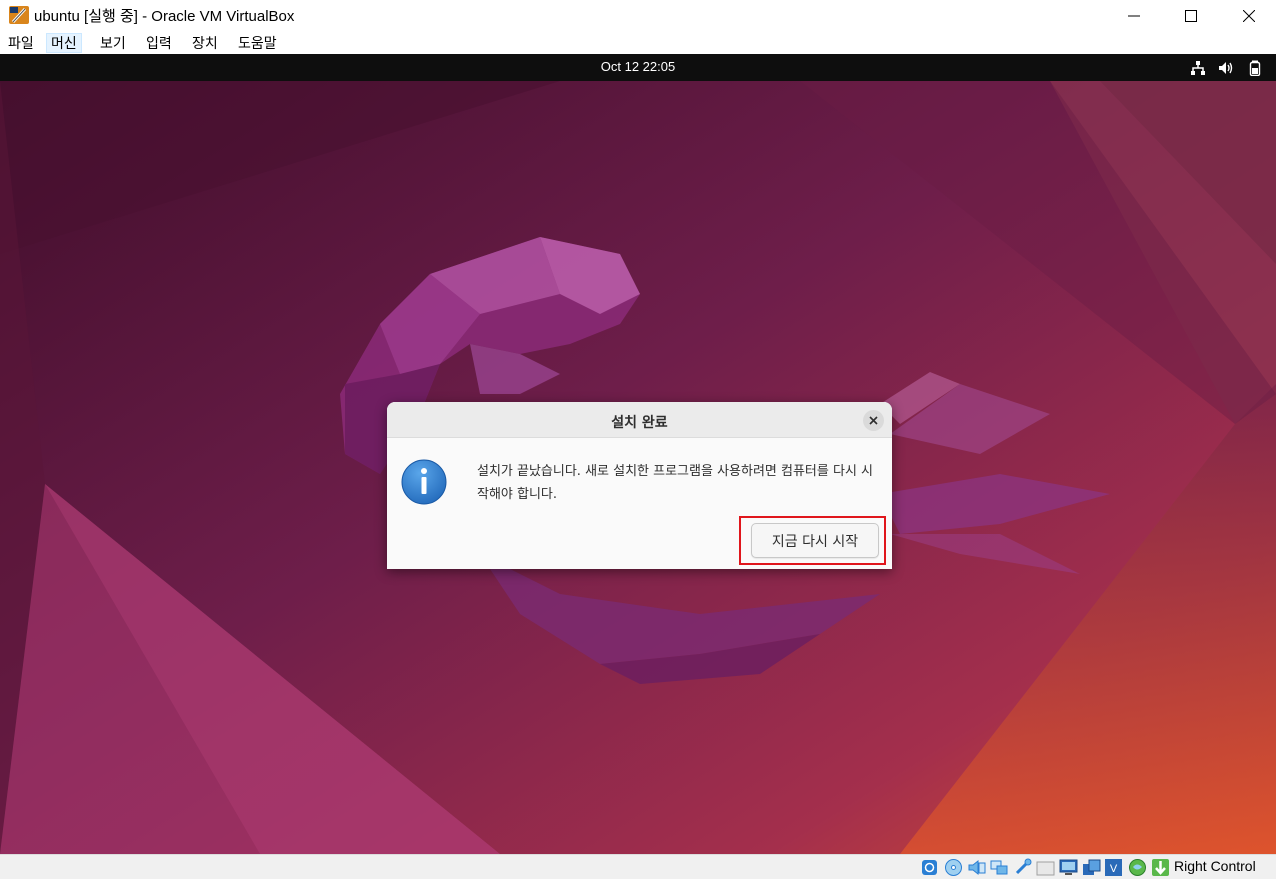 The width and height of the screenshot is (1276, 879). What do you see at coordinates (1022, 867) in the screenshot?
I see `usb-icon` at bounding box center [1022, 867].